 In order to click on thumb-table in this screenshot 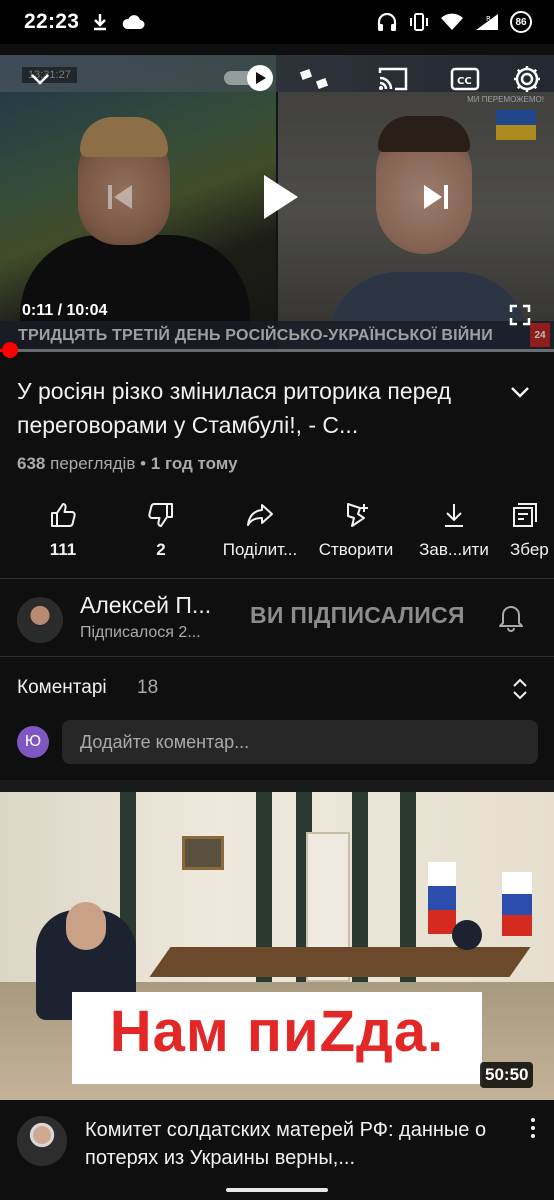, I will do `click(340, 962)`.